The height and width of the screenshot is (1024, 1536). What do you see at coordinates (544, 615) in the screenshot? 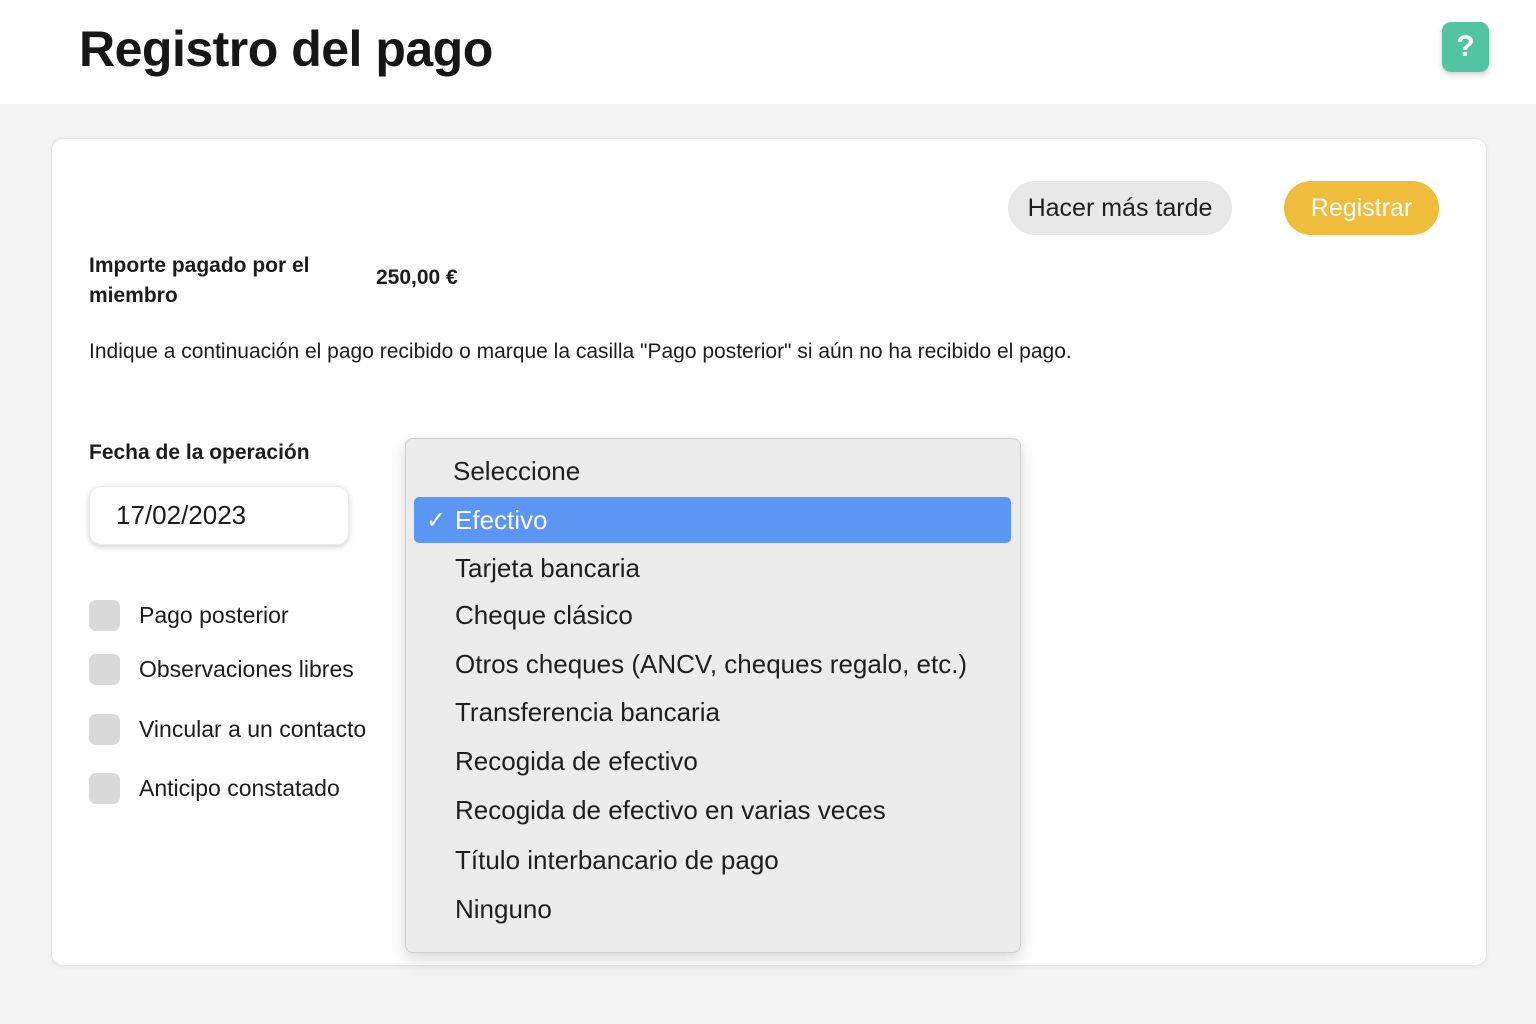
I see `dropdown-option: Cheque clásico` at bounding box center [544, 615].